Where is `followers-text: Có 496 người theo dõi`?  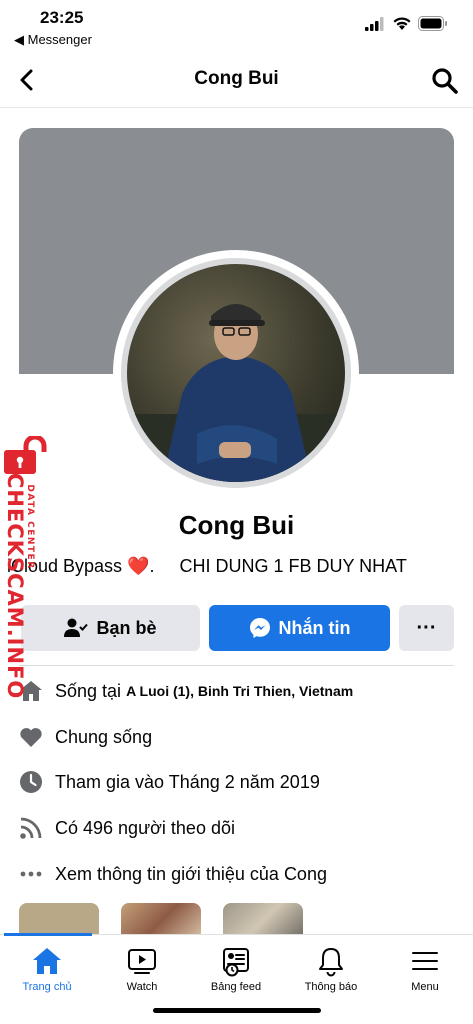
followers-text: Có 496 người theo dõi is located at coordinates (145, 827).